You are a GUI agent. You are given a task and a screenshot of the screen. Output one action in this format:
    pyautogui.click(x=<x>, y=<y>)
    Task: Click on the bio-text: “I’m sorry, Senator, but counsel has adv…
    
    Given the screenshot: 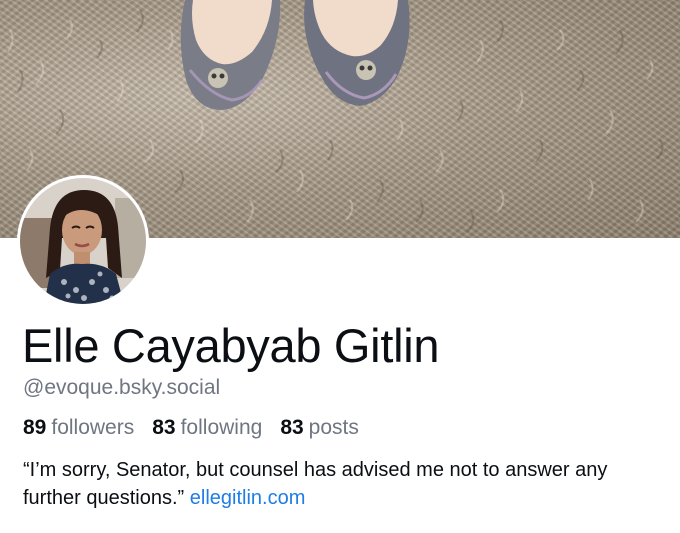 What is the action you would take?
    pyautogui.click(x=315, y=484)
    